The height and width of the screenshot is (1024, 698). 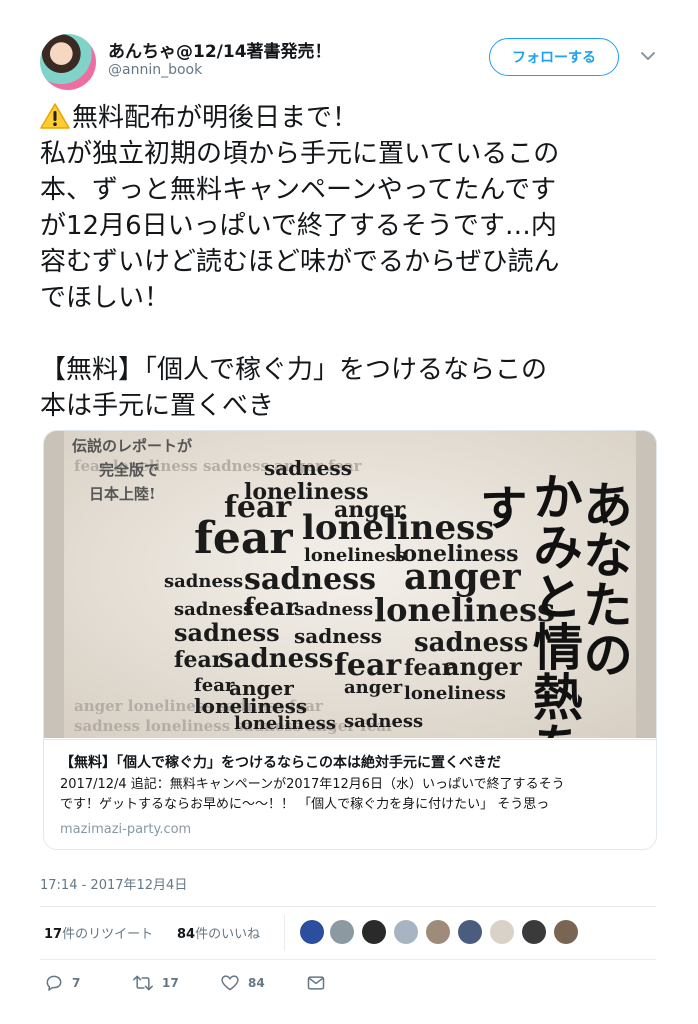 I want to click on reply-button: 7, so click(x=62, y=983).